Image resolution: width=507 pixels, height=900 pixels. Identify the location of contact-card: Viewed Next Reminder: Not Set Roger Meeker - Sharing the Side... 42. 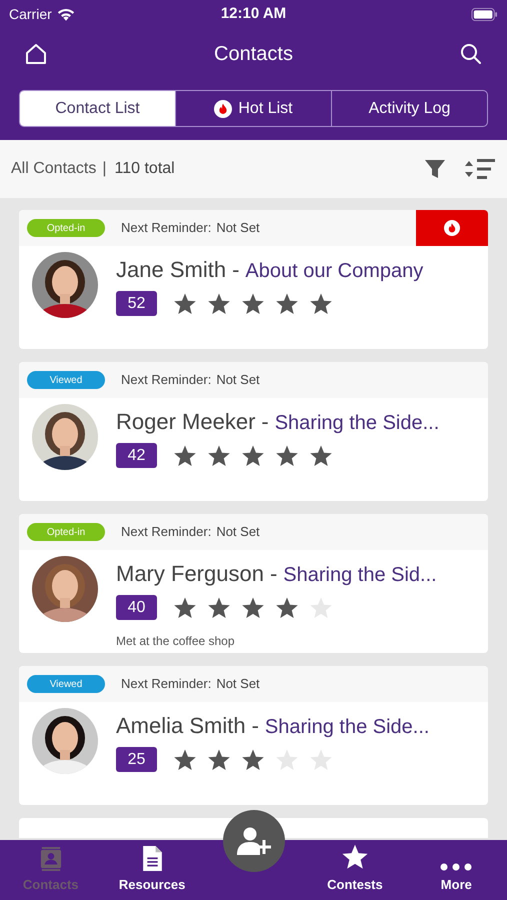
(253, 431).